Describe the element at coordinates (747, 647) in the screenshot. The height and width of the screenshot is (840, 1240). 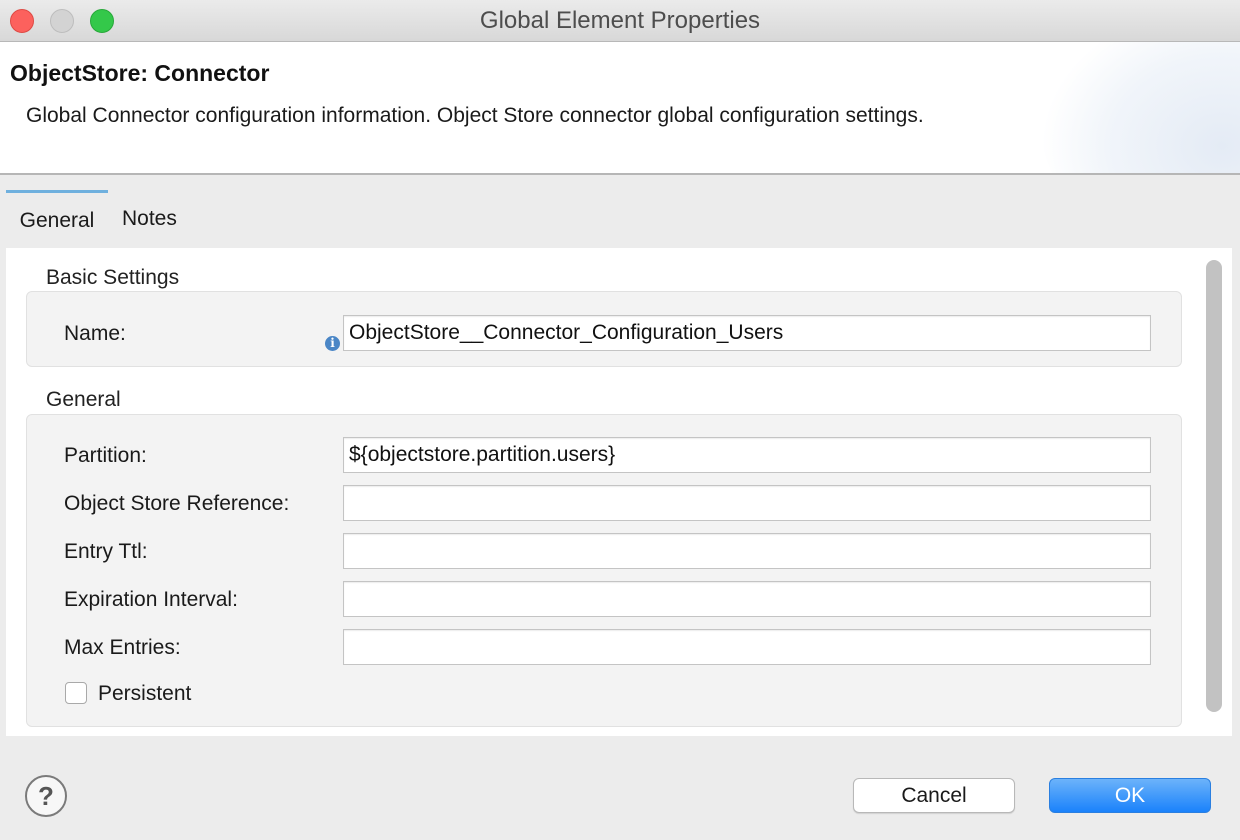
I see `max-entries-field` at that location.